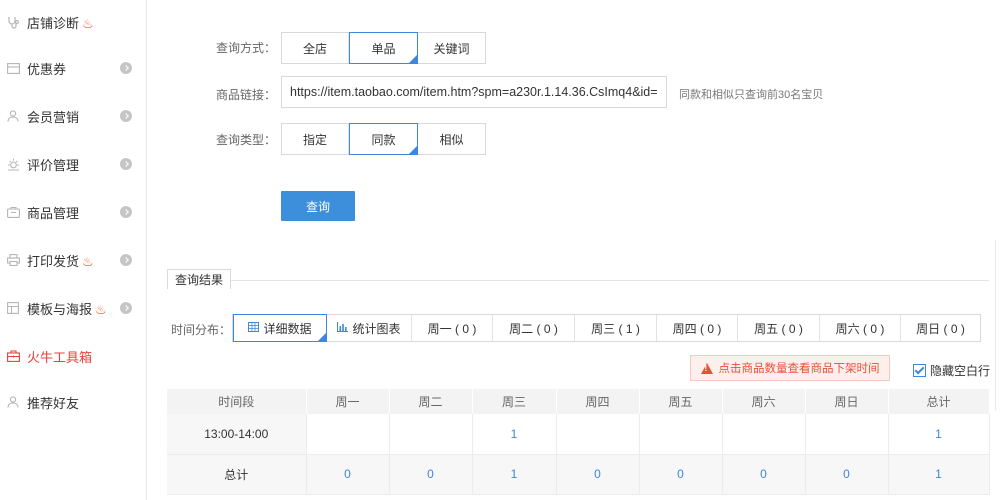 Image resolution: width=1000 pixels, height=500 pixels. I want to click on column-header: 周三, so click(514, 401).